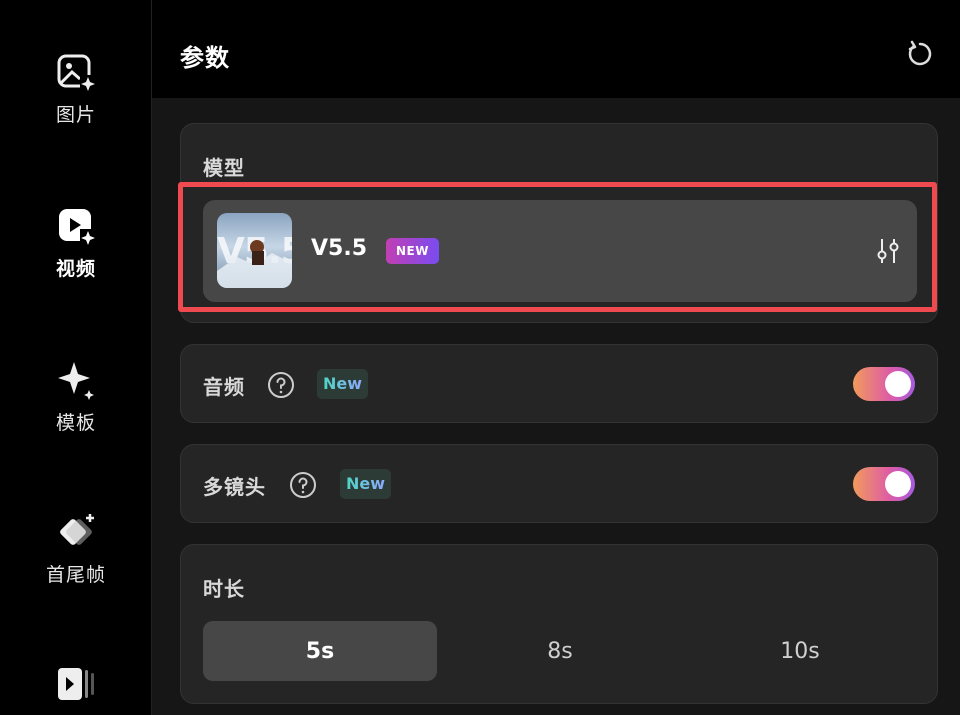  Describe the element at coordinates (234, 487) in the screenshot. I see `multi-shot-label: 多镜头` at that location.